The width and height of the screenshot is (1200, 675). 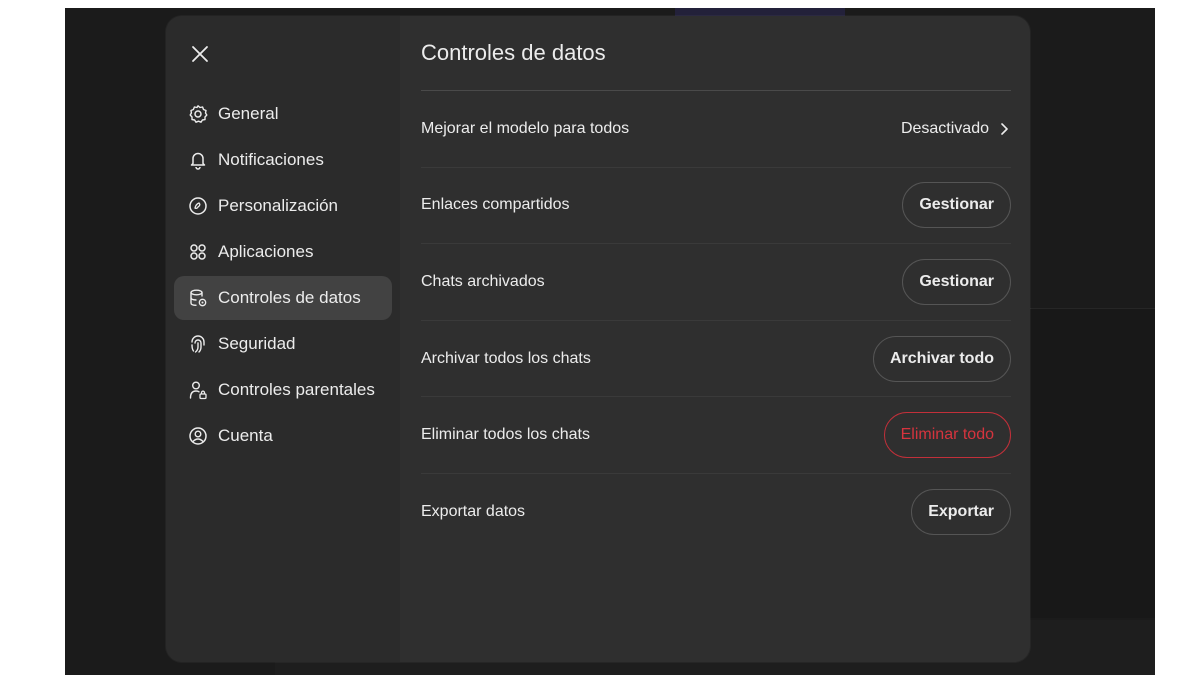 I want to click on sidebar-item-label: Notificaciones, so click(x=271, y=159).